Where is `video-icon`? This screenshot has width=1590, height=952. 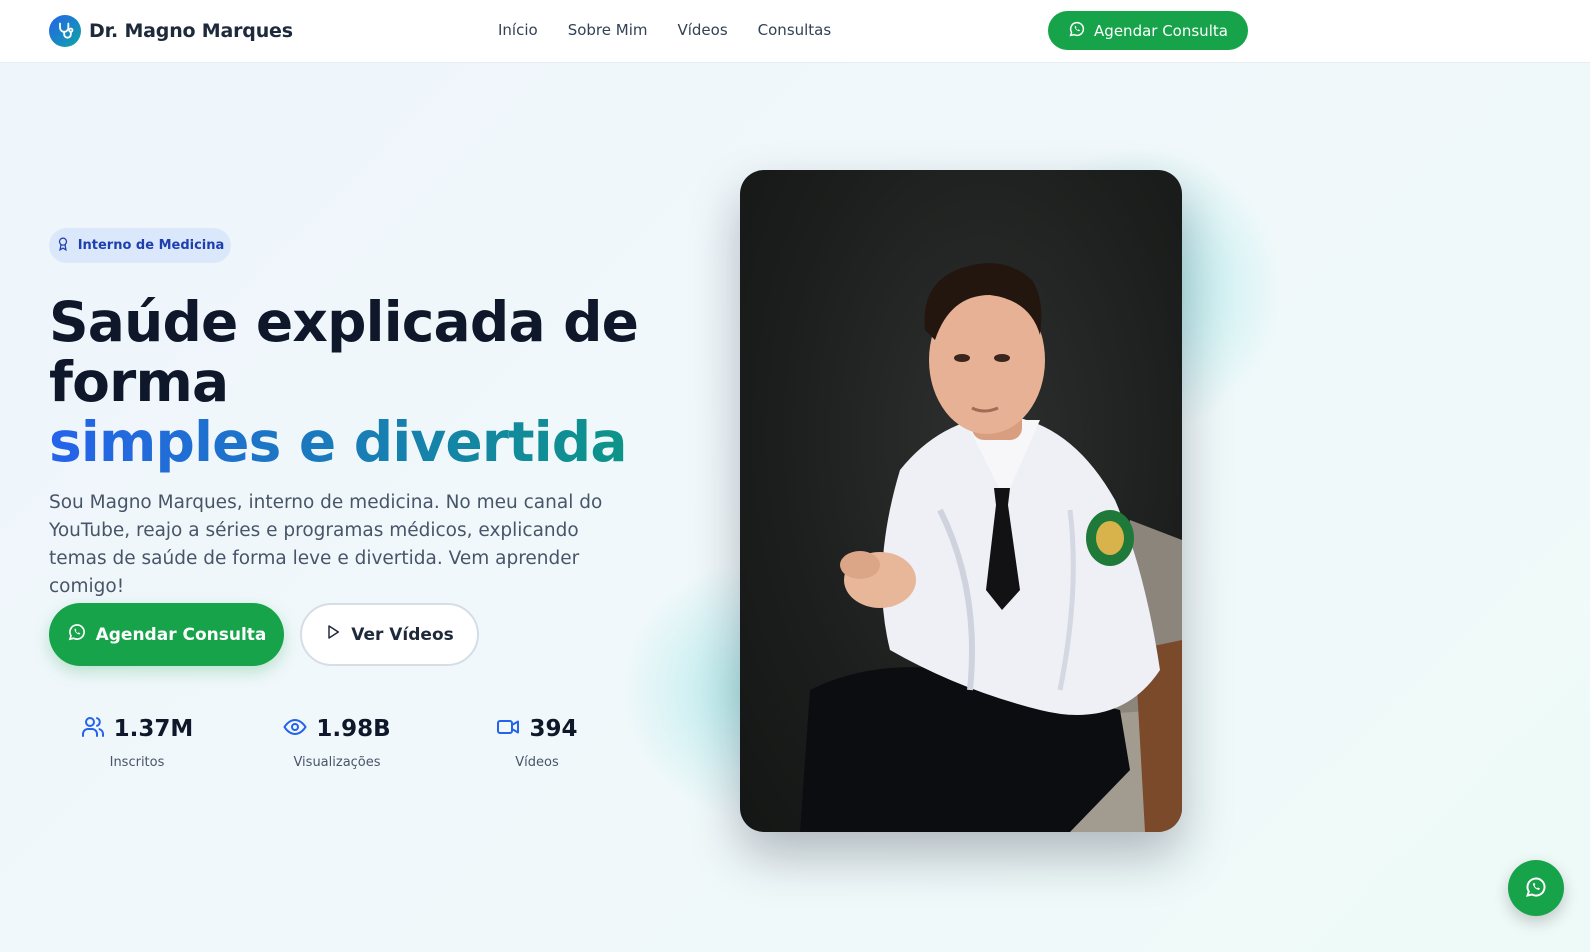 video-icon is located at coordinates (508, 729).